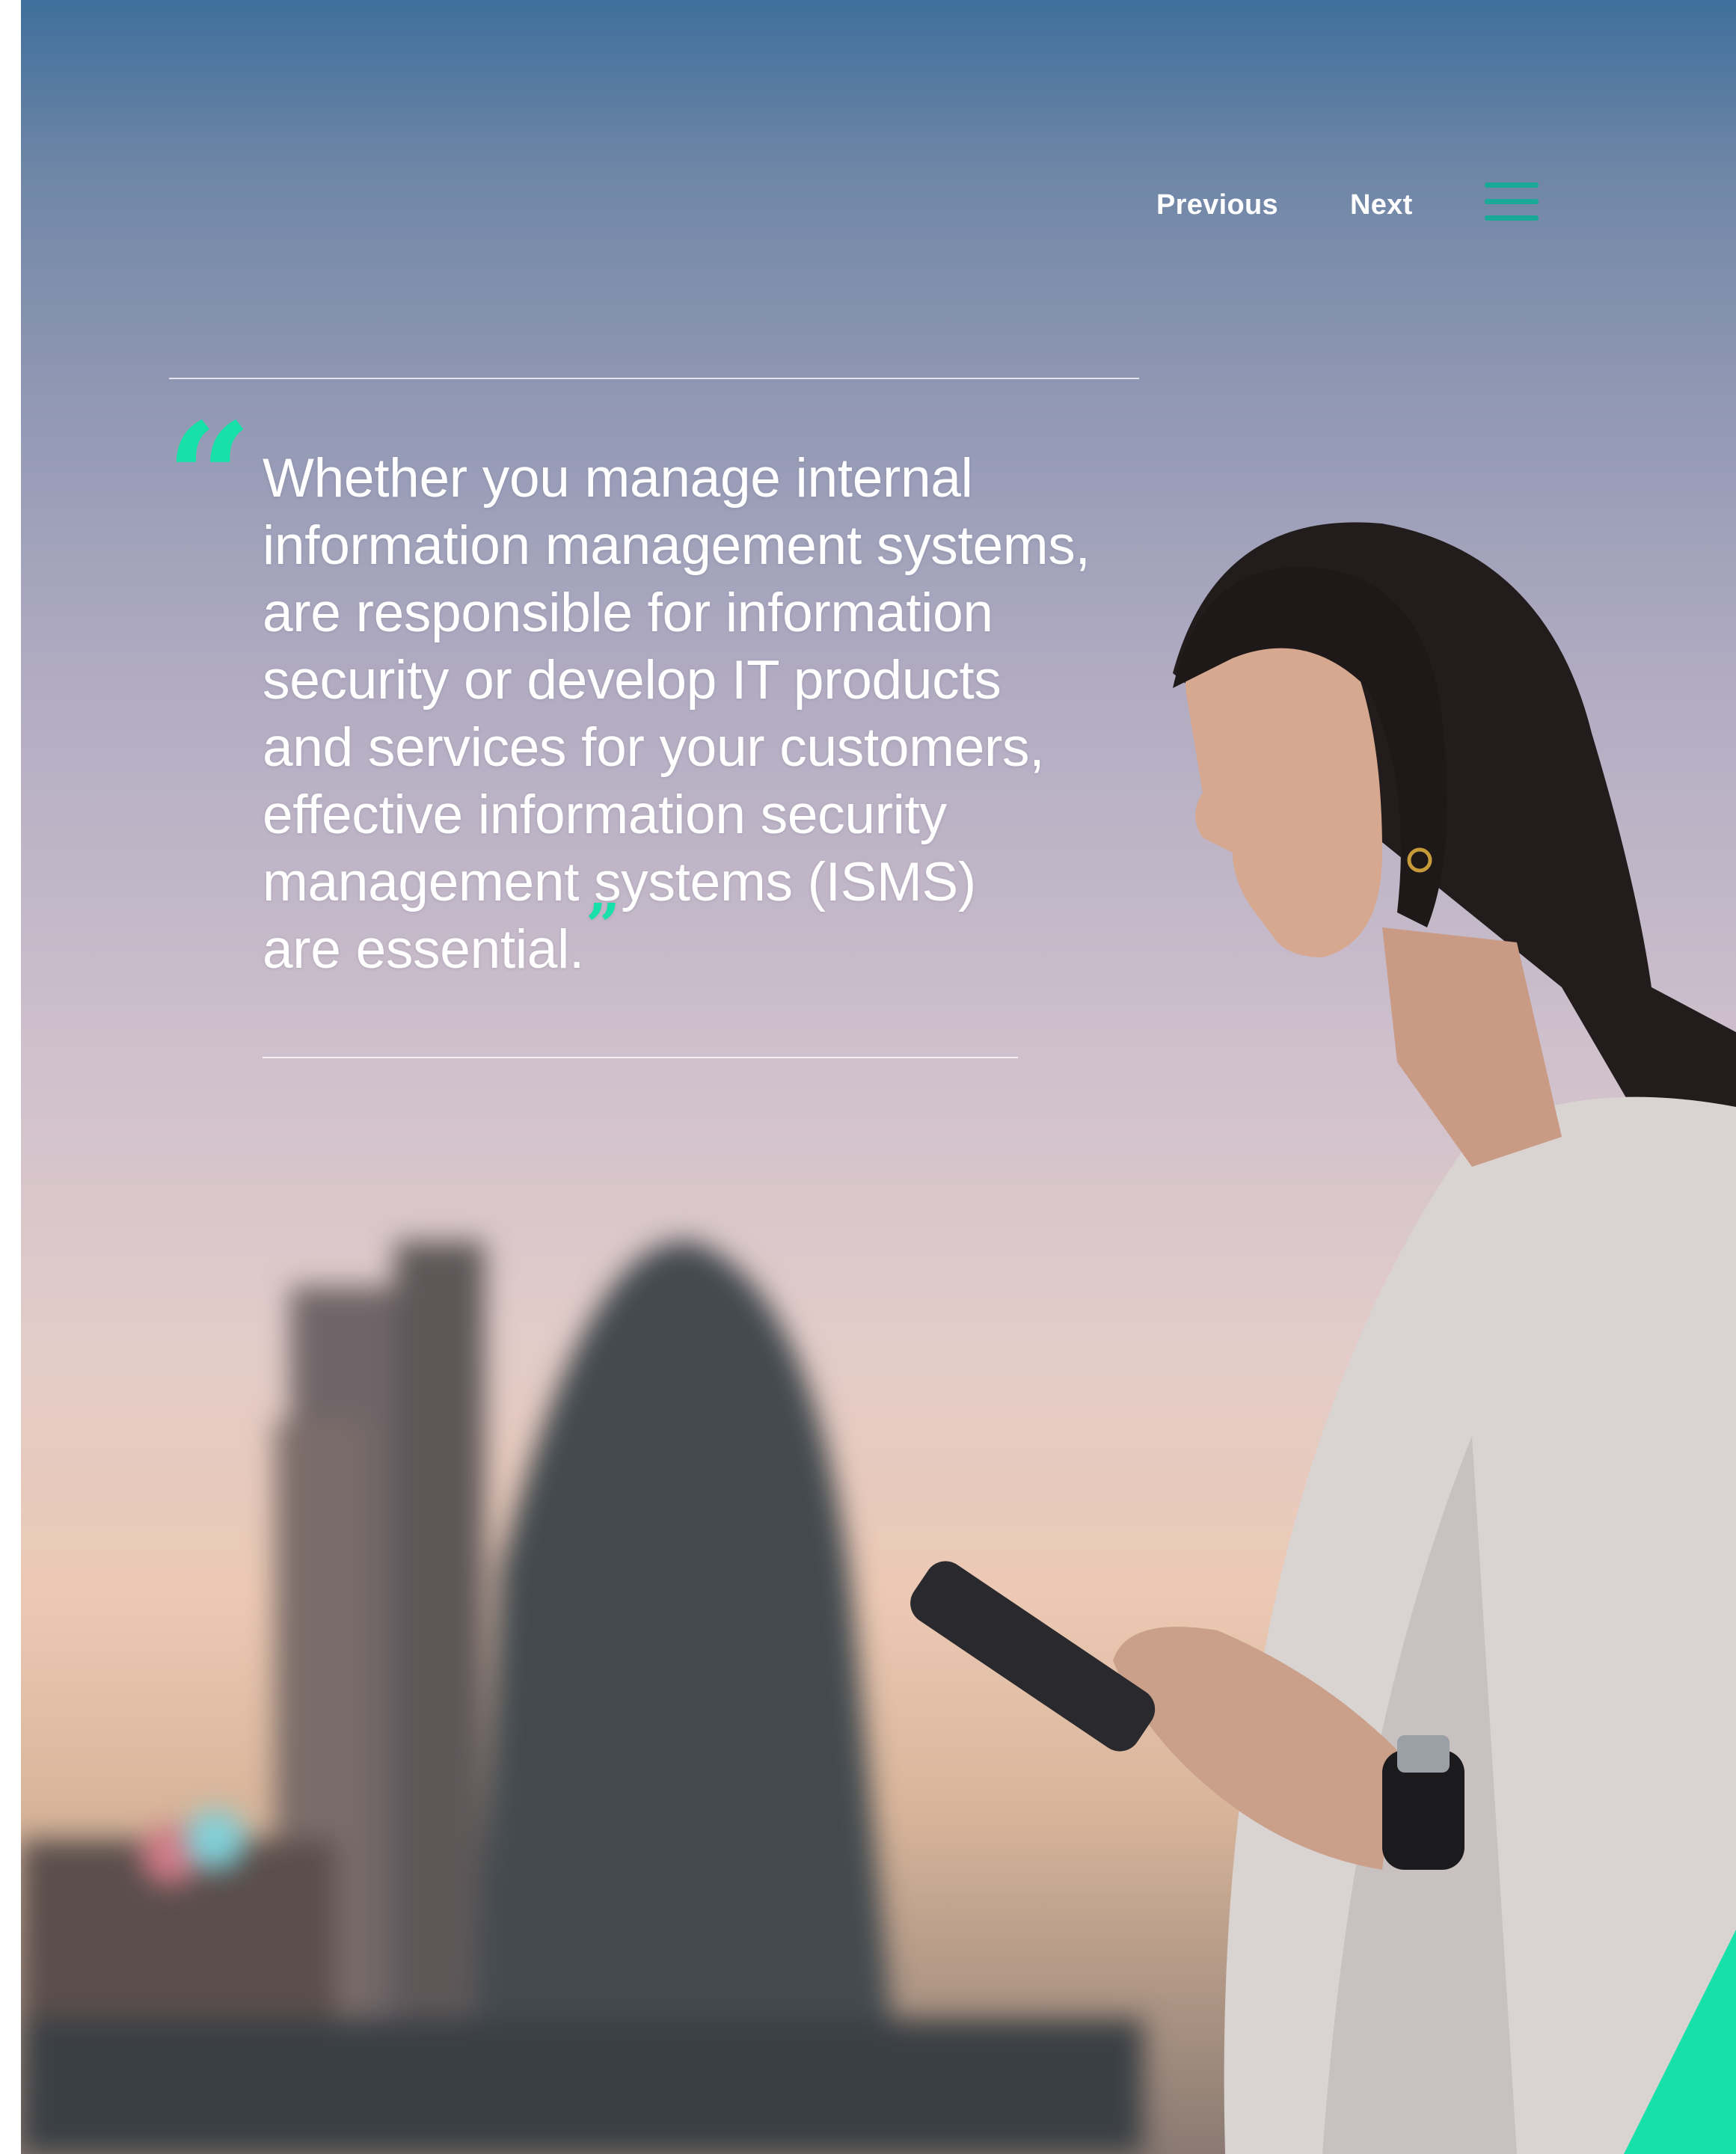 The image size is (1736, 2154). Describe the element at coordinates (603, 925) in the screenshot. I see `close-quote-icon: ”` at that location.